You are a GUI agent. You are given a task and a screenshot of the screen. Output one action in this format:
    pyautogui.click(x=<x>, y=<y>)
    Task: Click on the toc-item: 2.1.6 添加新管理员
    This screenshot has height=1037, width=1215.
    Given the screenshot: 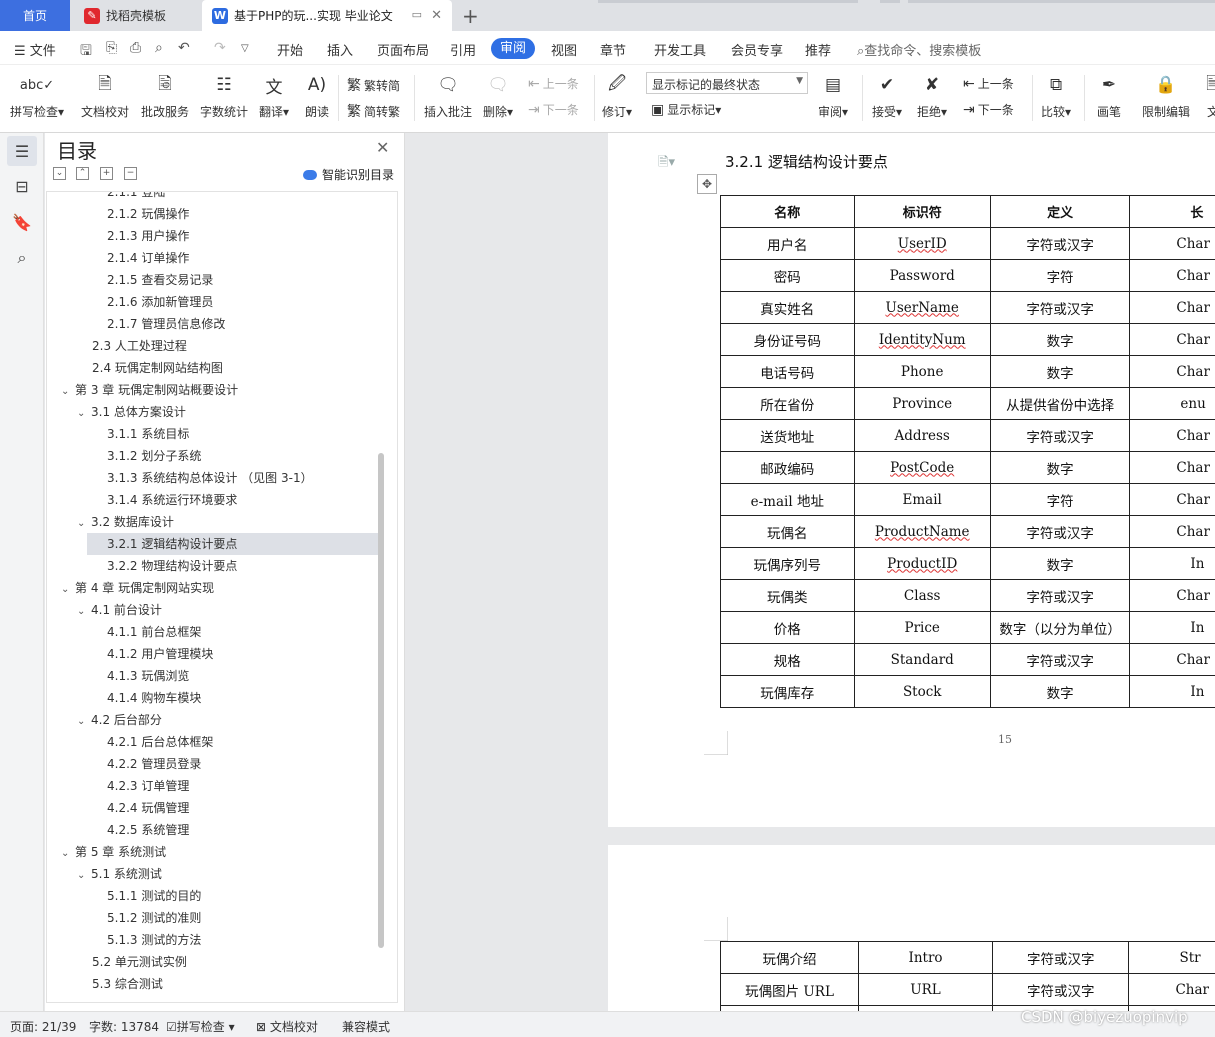 What is the action you would take?
    pyautogui.click(x=160, y=302)
    